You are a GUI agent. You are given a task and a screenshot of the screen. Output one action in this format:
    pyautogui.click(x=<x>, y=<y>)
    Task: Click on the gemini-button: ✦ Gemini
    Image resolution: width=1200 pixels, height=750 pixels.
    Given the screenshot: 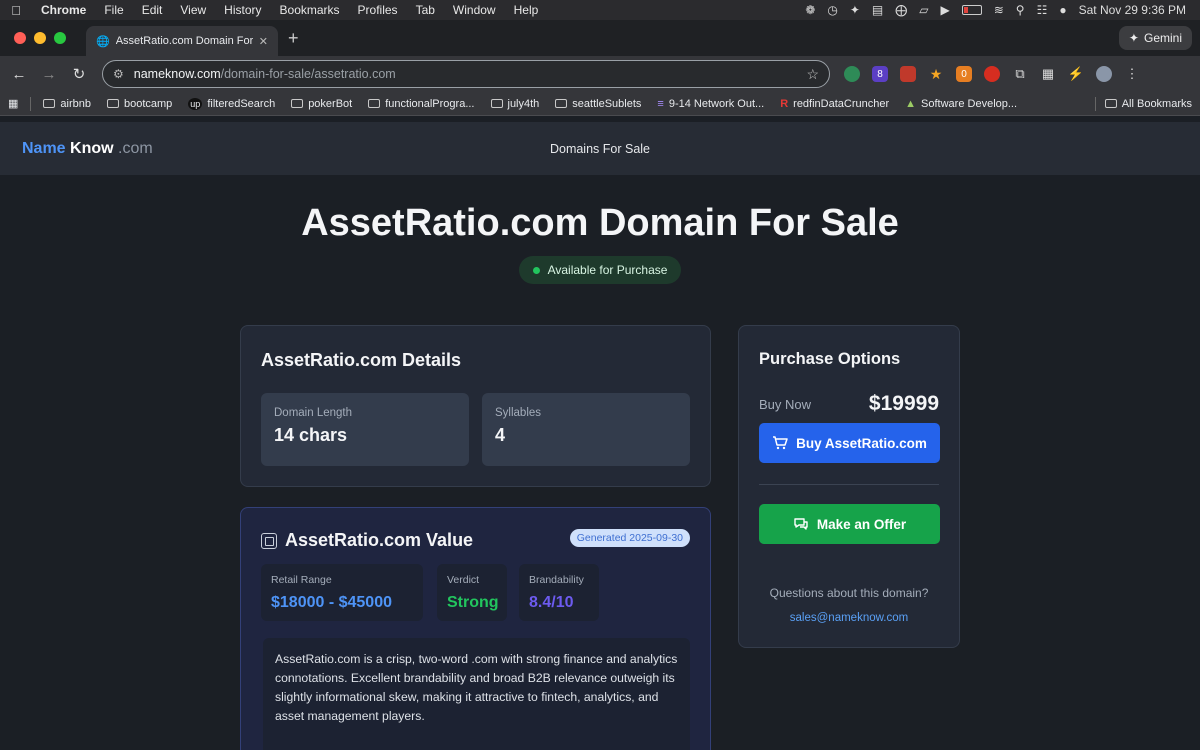 What is the action you would take?
    pyautogui.click(x=1155, y=38)
    